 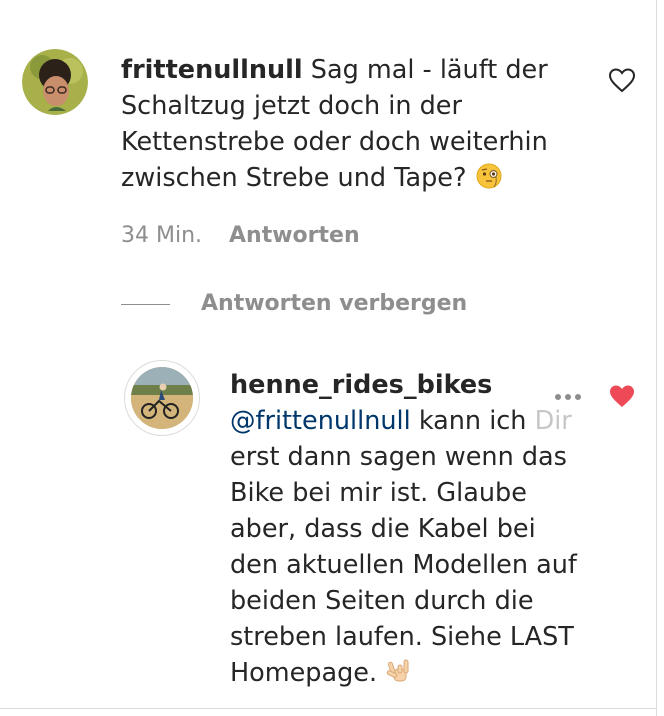 I want to click on love-you-gesture-icon, so click(x=399, y=671).